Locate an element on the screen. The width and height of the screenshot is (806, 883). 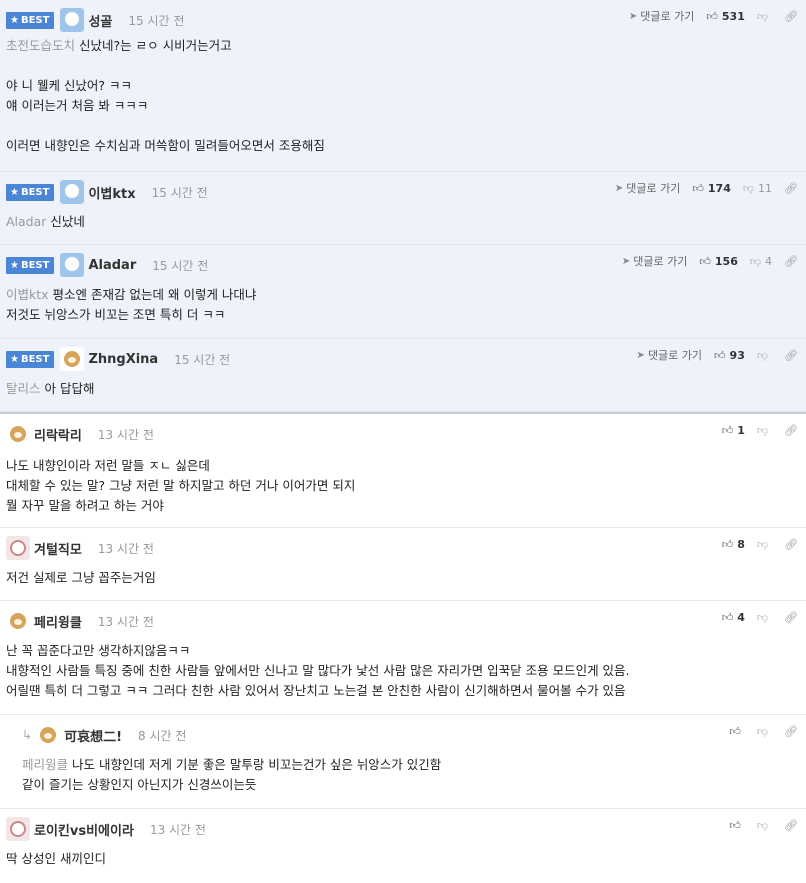
mention: 탈리스 is located at coordinates (23, 388).